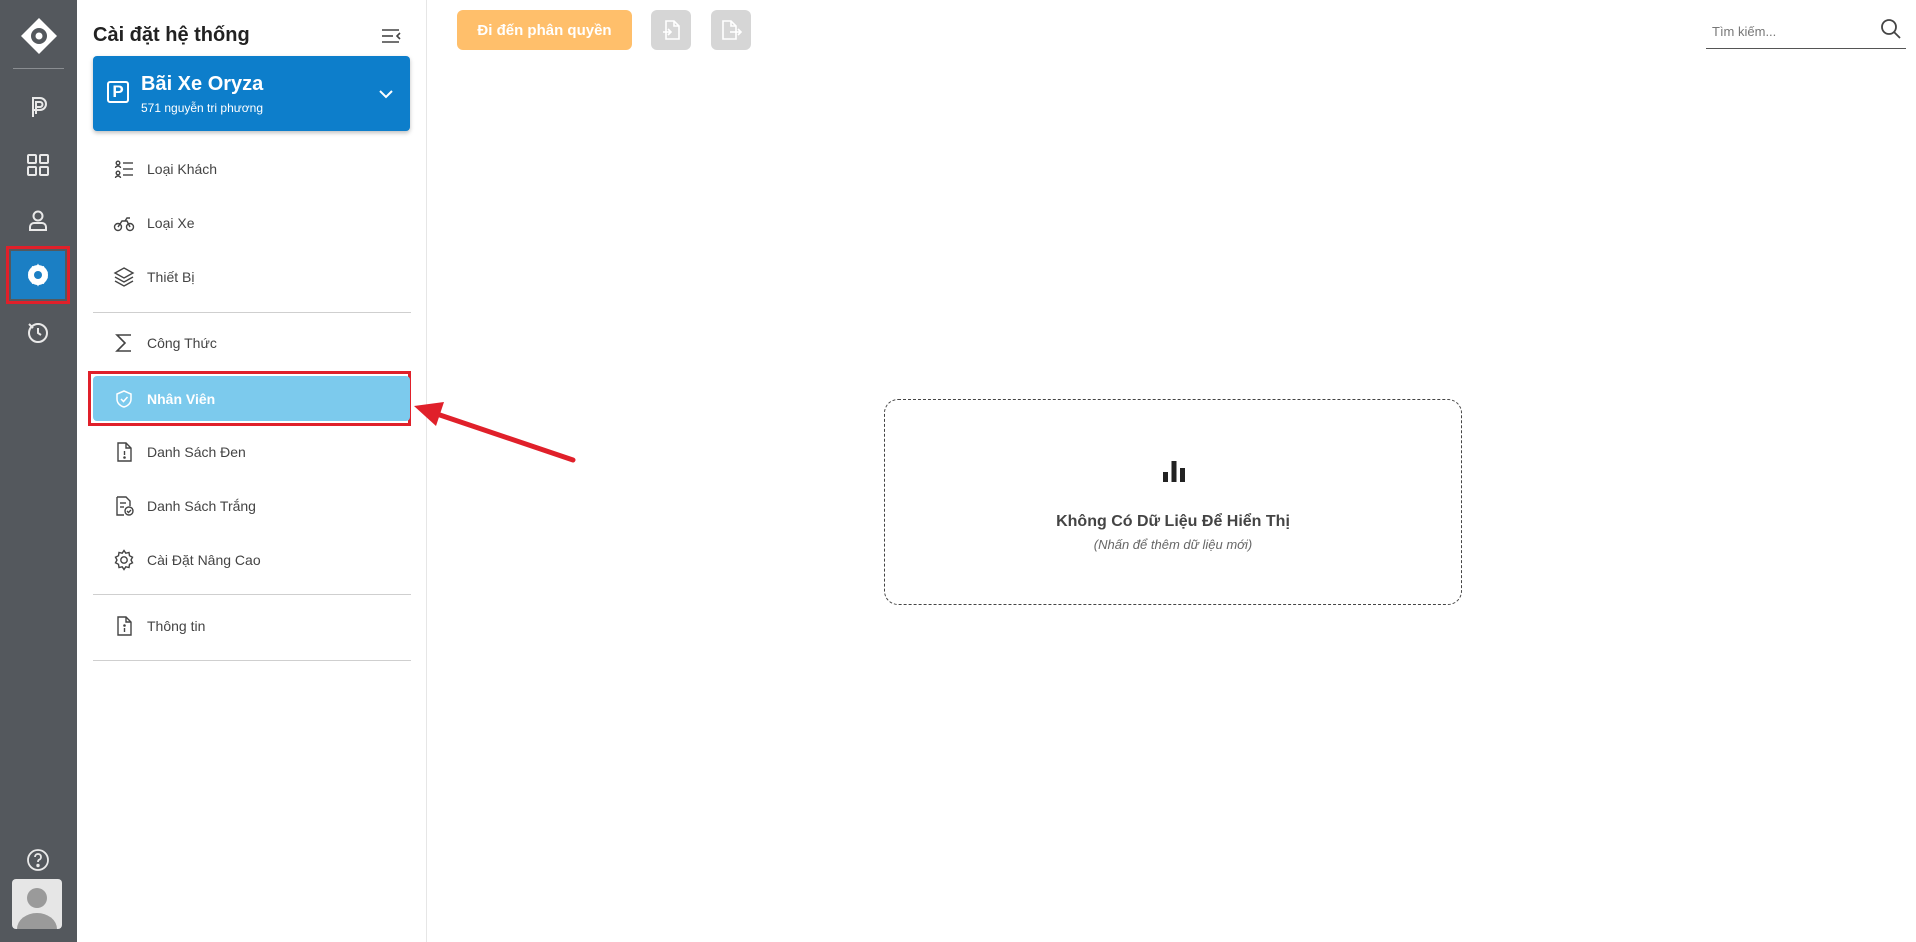  I want to click on lot-address: 571 nguyễn tri phương, so click(202, 108).